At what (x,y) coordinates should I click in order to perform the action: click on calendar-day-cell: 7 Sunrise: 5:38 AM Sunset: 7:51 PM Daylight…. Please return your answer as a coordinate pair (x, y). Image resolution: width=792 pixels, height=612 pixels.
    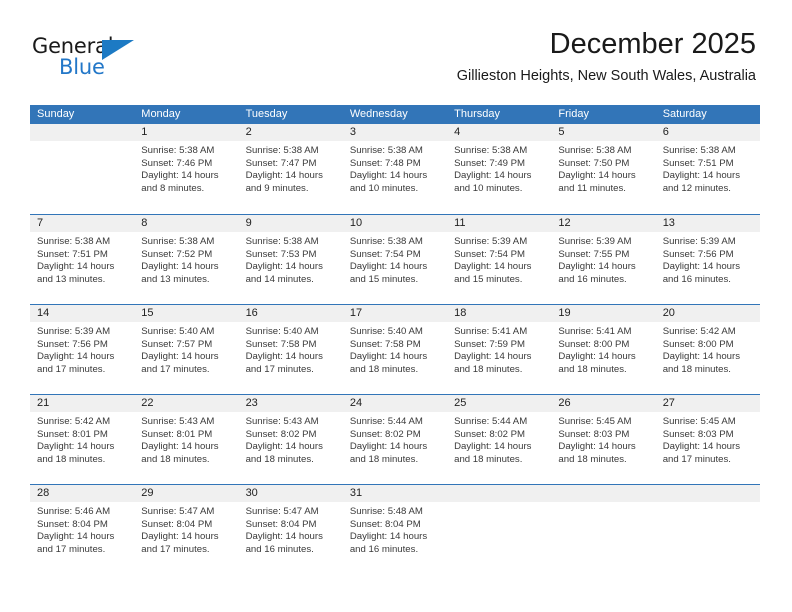
    Looking at the image, I should click on (82, 259).